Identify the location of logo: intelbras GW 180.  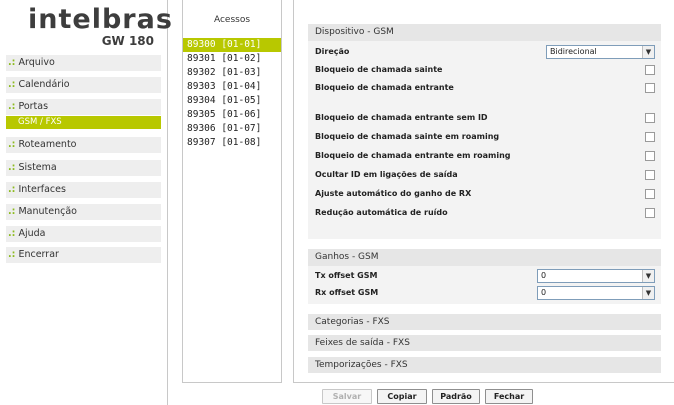
(95, 28).